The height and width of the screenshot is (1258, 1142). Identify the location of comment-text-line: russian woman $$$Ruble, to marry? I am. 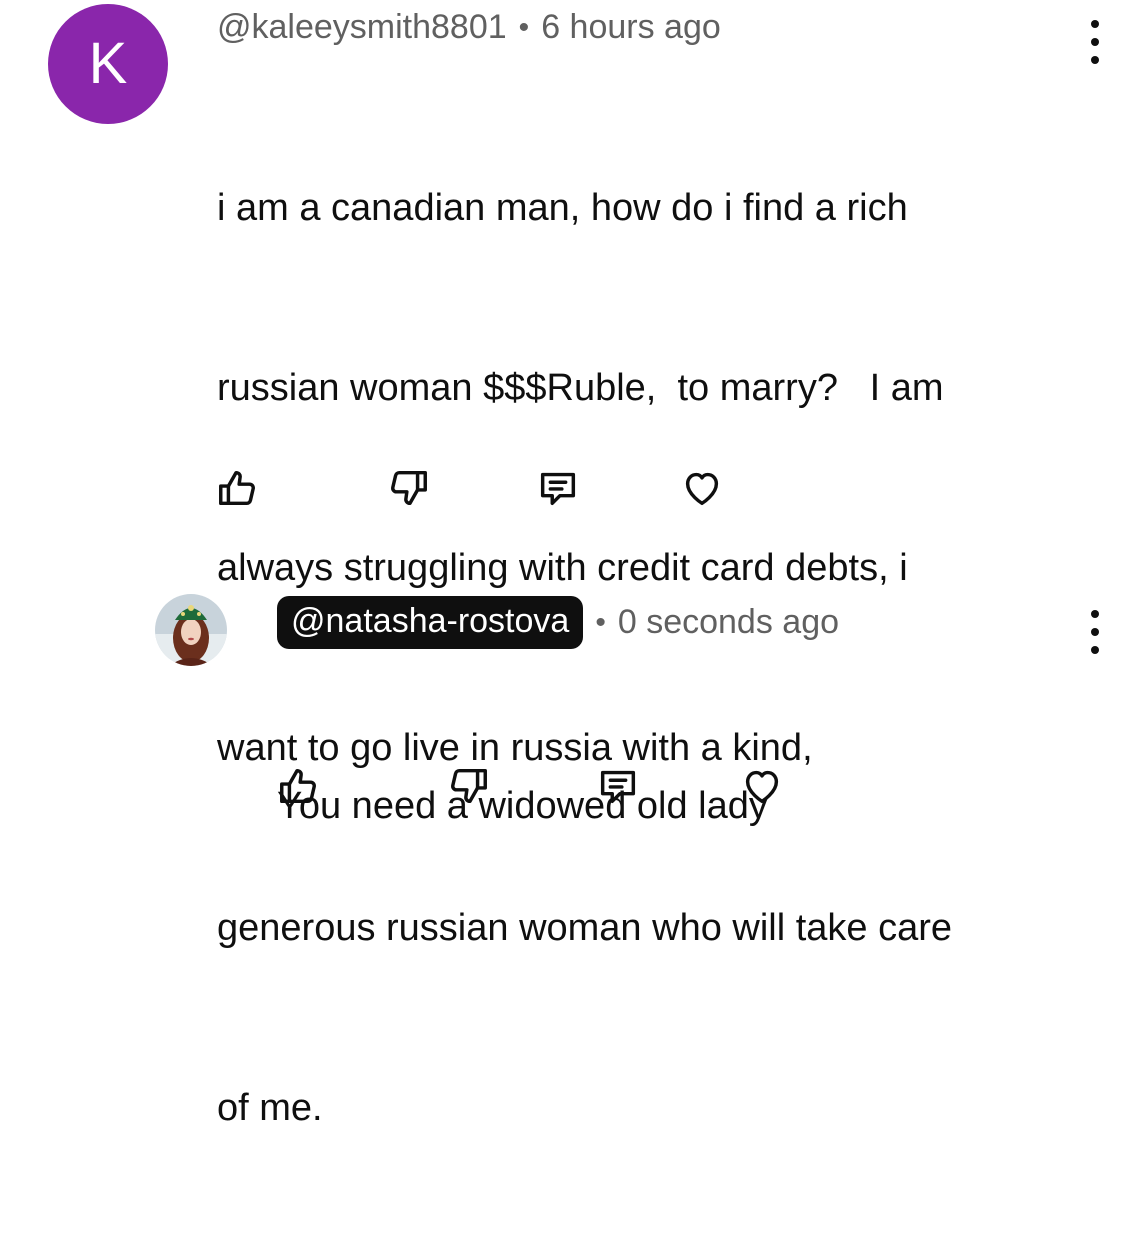
(580, 388).